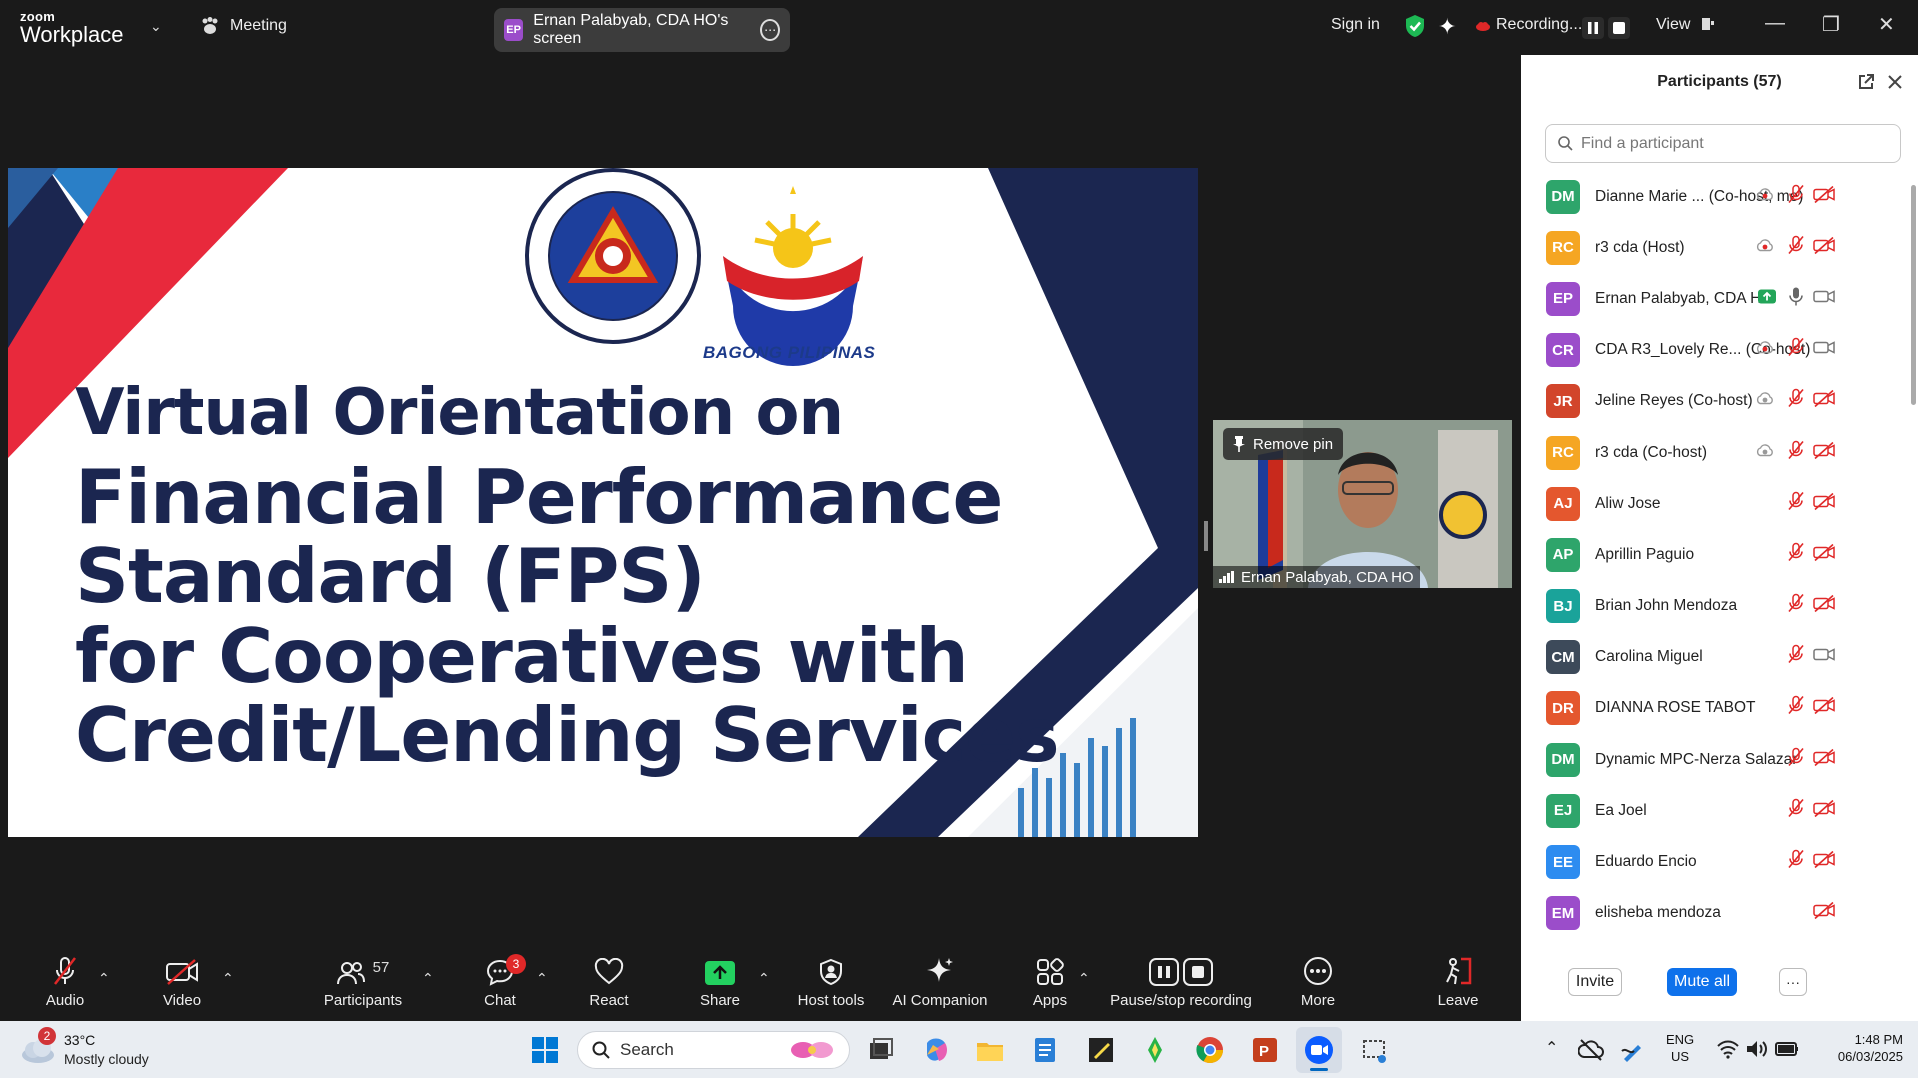 The width and height of the screenshot is (1918, 1078). What do you see at coordinates (1716, 247) in the screenshot?
I see `participant-row: RC r3 cda (Host)` at bounding box center [1716, 247].